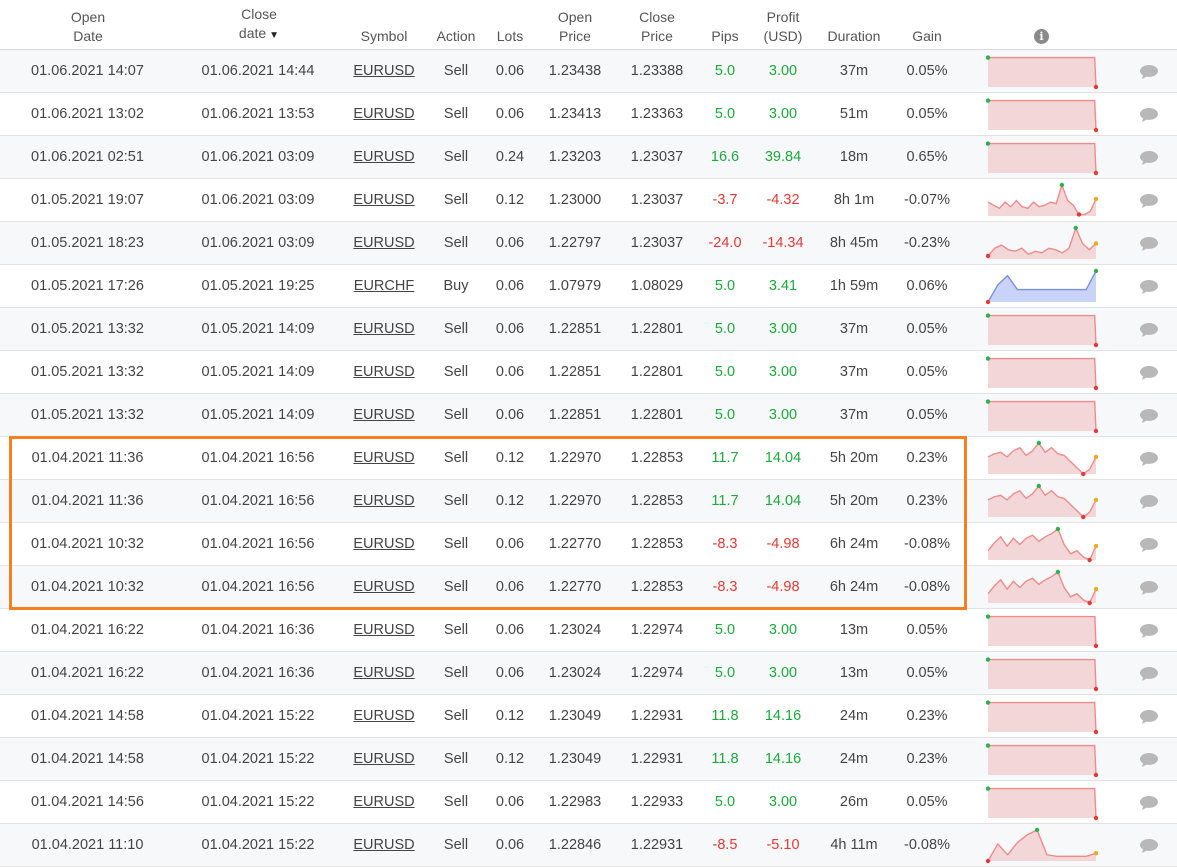  Describe the element at coordinates (88, 27) in the screenshot. I see `header-open-date: Open Date` at that location.